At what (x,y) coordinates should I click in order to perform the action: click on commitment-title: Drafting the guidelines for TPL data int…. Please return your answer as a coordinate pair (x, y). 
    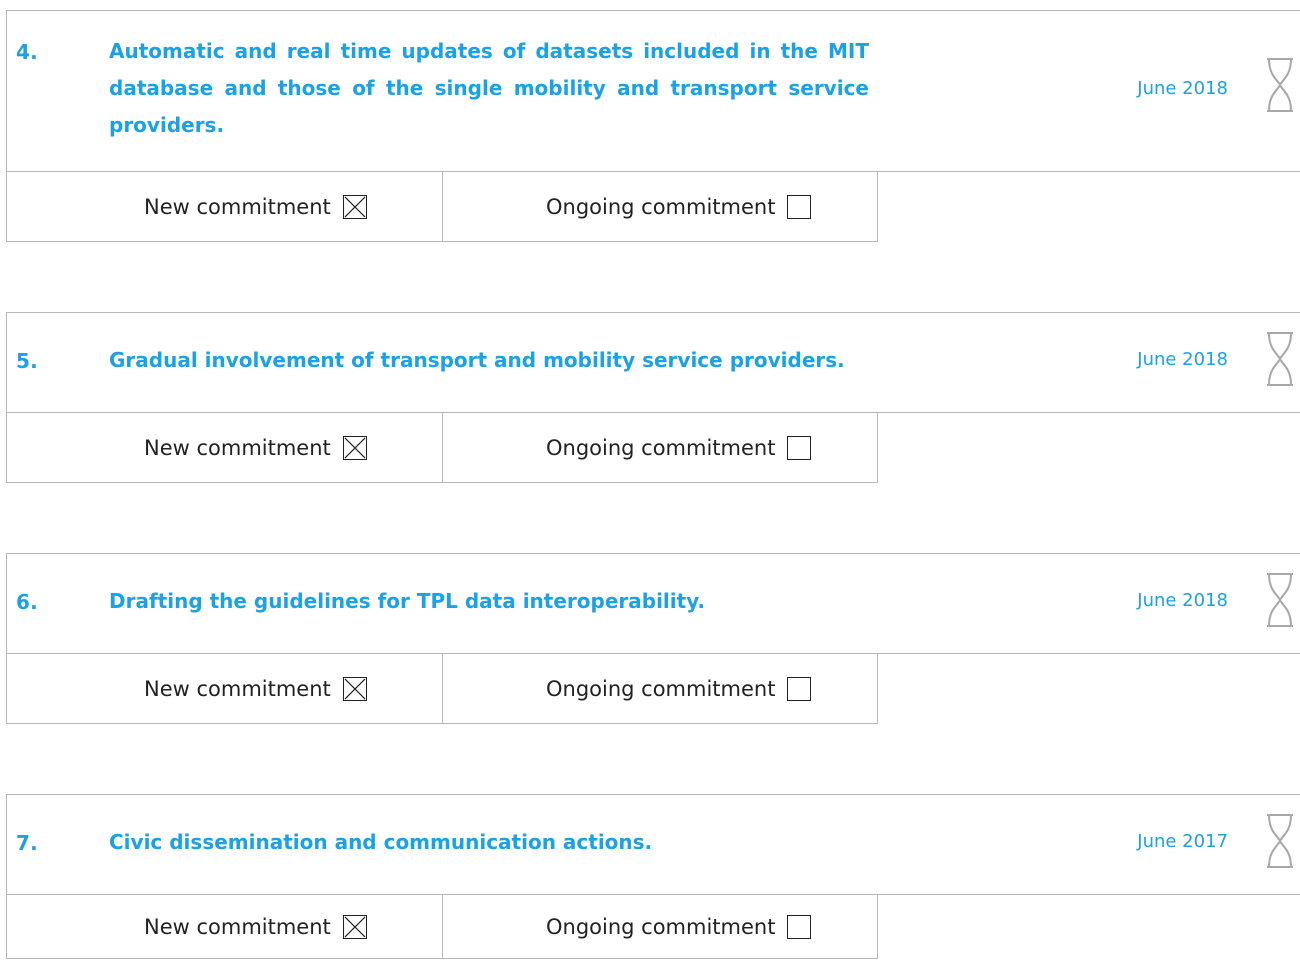
    Looking at the image, I should click on (407, 601).